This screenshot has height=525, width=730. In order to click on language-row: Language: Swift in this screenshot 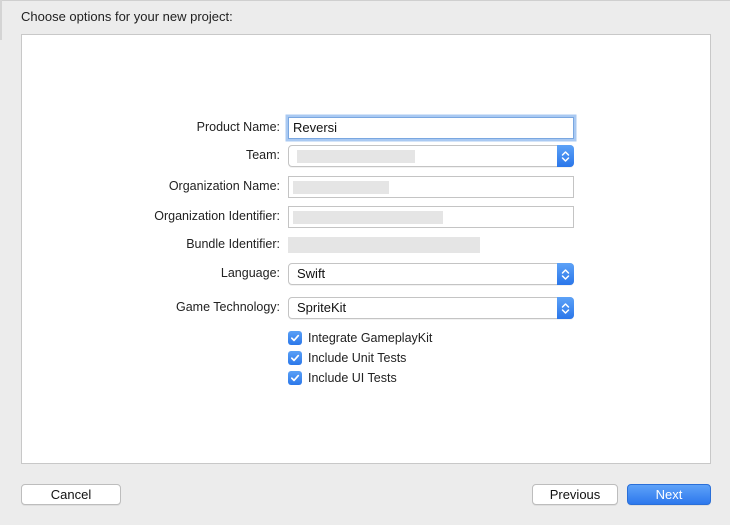, I will do `click(367, 274)`.